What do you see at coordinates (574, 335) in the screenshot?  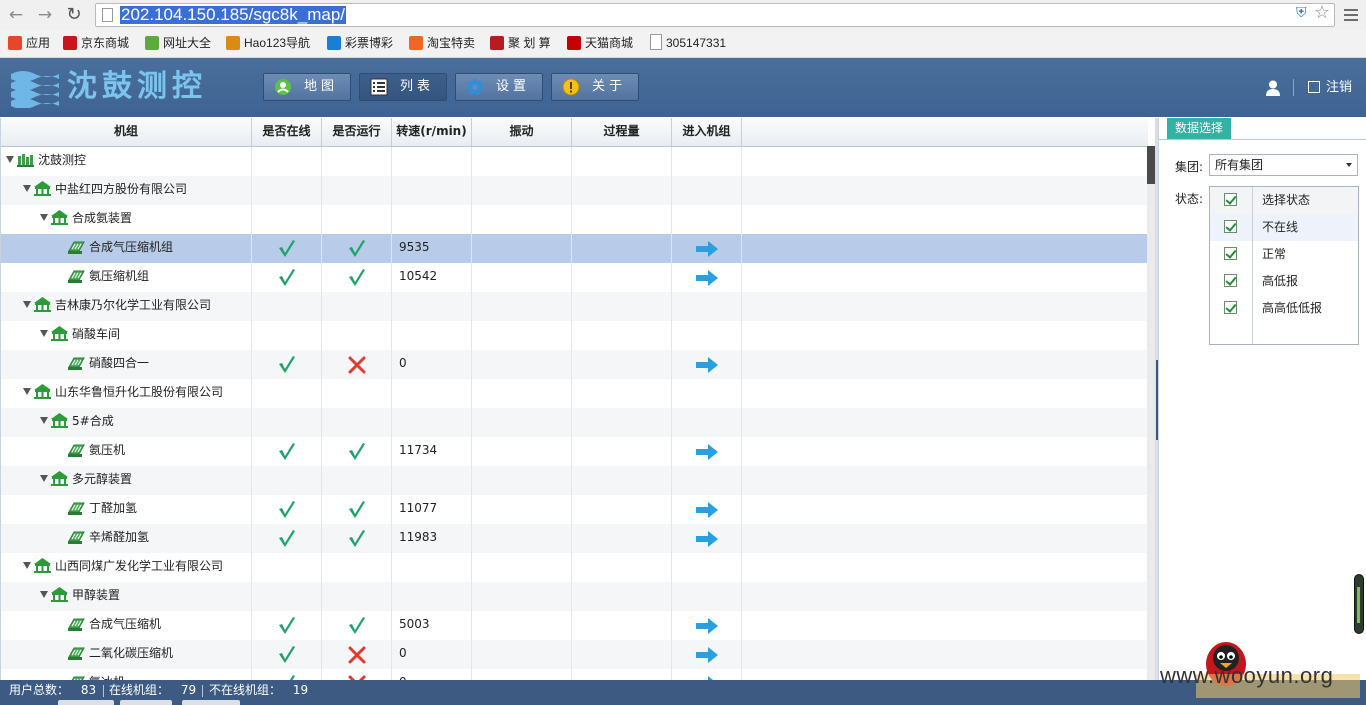 I see `table-row: 硝酸车间` at bounding box center [574, 335].